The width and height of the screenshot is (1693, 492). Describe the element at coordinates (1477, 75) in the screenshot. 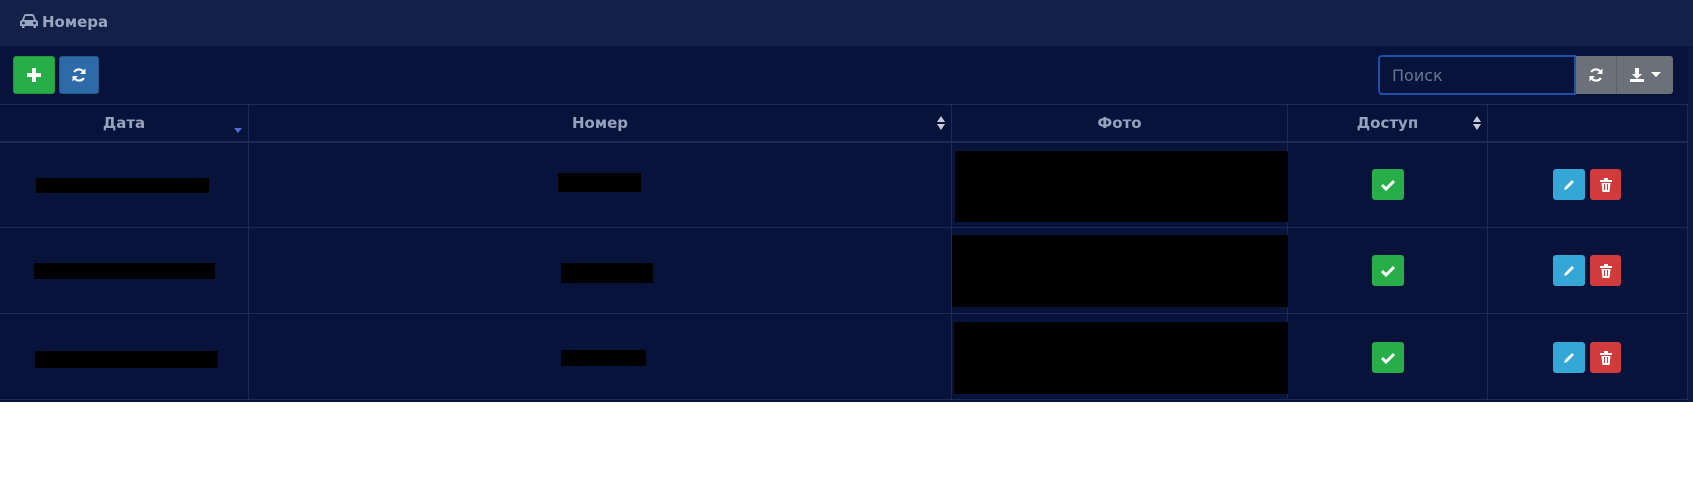

I see `search-input` at that location.